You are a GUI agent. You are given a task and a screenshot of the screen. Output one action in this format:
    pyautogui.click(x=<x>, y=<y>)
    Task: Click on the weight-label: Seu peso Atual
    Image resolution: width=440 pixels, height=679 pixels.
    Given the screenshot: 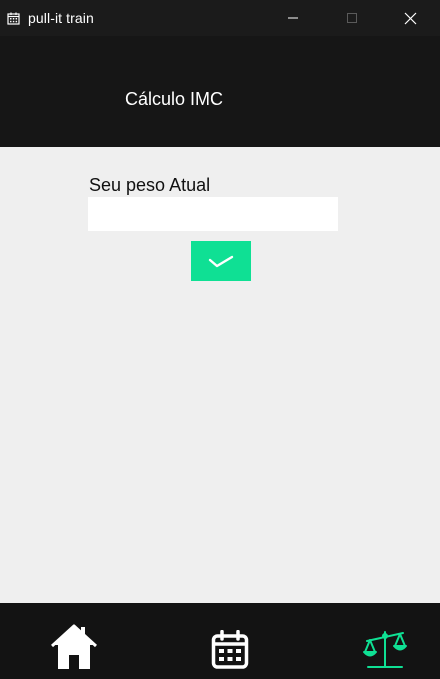 What is the action you would take?
    pyautogui.click(x=150, y=185)
    